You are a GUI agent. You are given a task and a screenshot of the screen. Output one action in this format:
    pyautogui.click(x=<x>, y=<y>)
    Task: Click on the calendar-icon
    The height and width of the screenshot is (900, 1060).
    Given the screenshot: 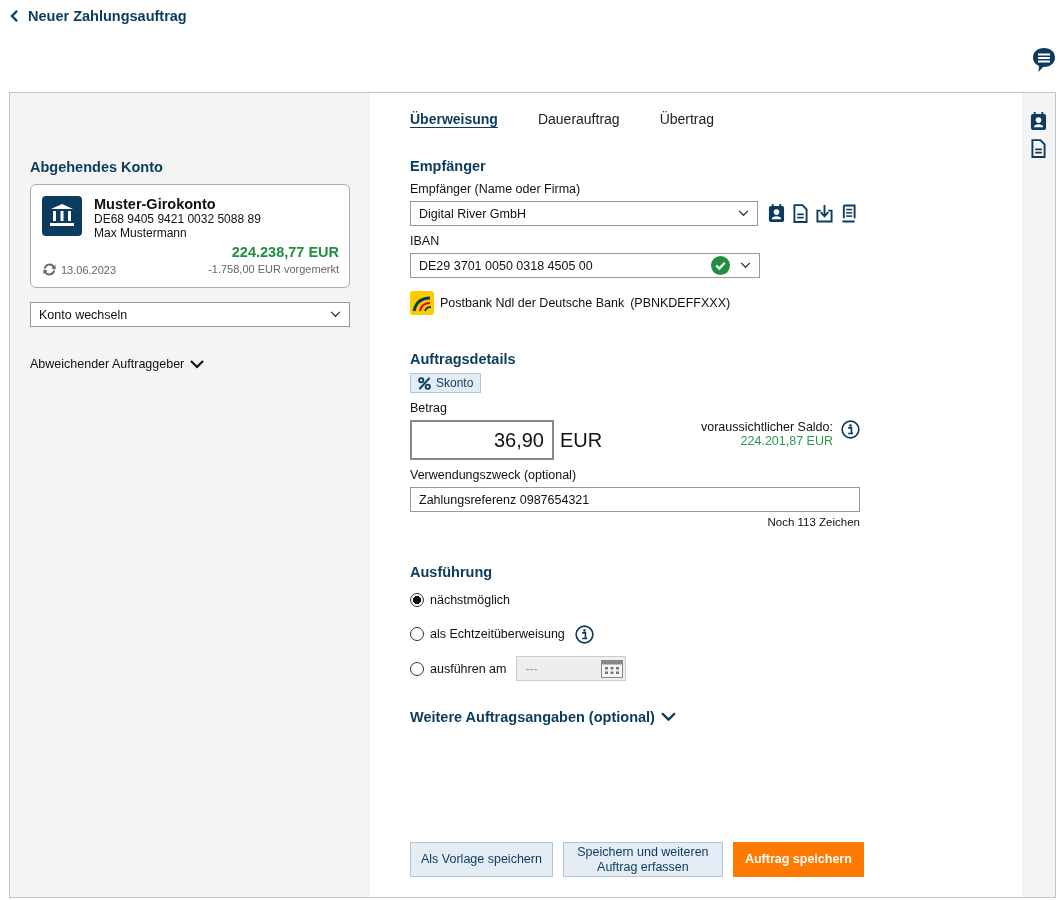 What is the action you would take?
    pyautogui.click(x=612, y=668)
    